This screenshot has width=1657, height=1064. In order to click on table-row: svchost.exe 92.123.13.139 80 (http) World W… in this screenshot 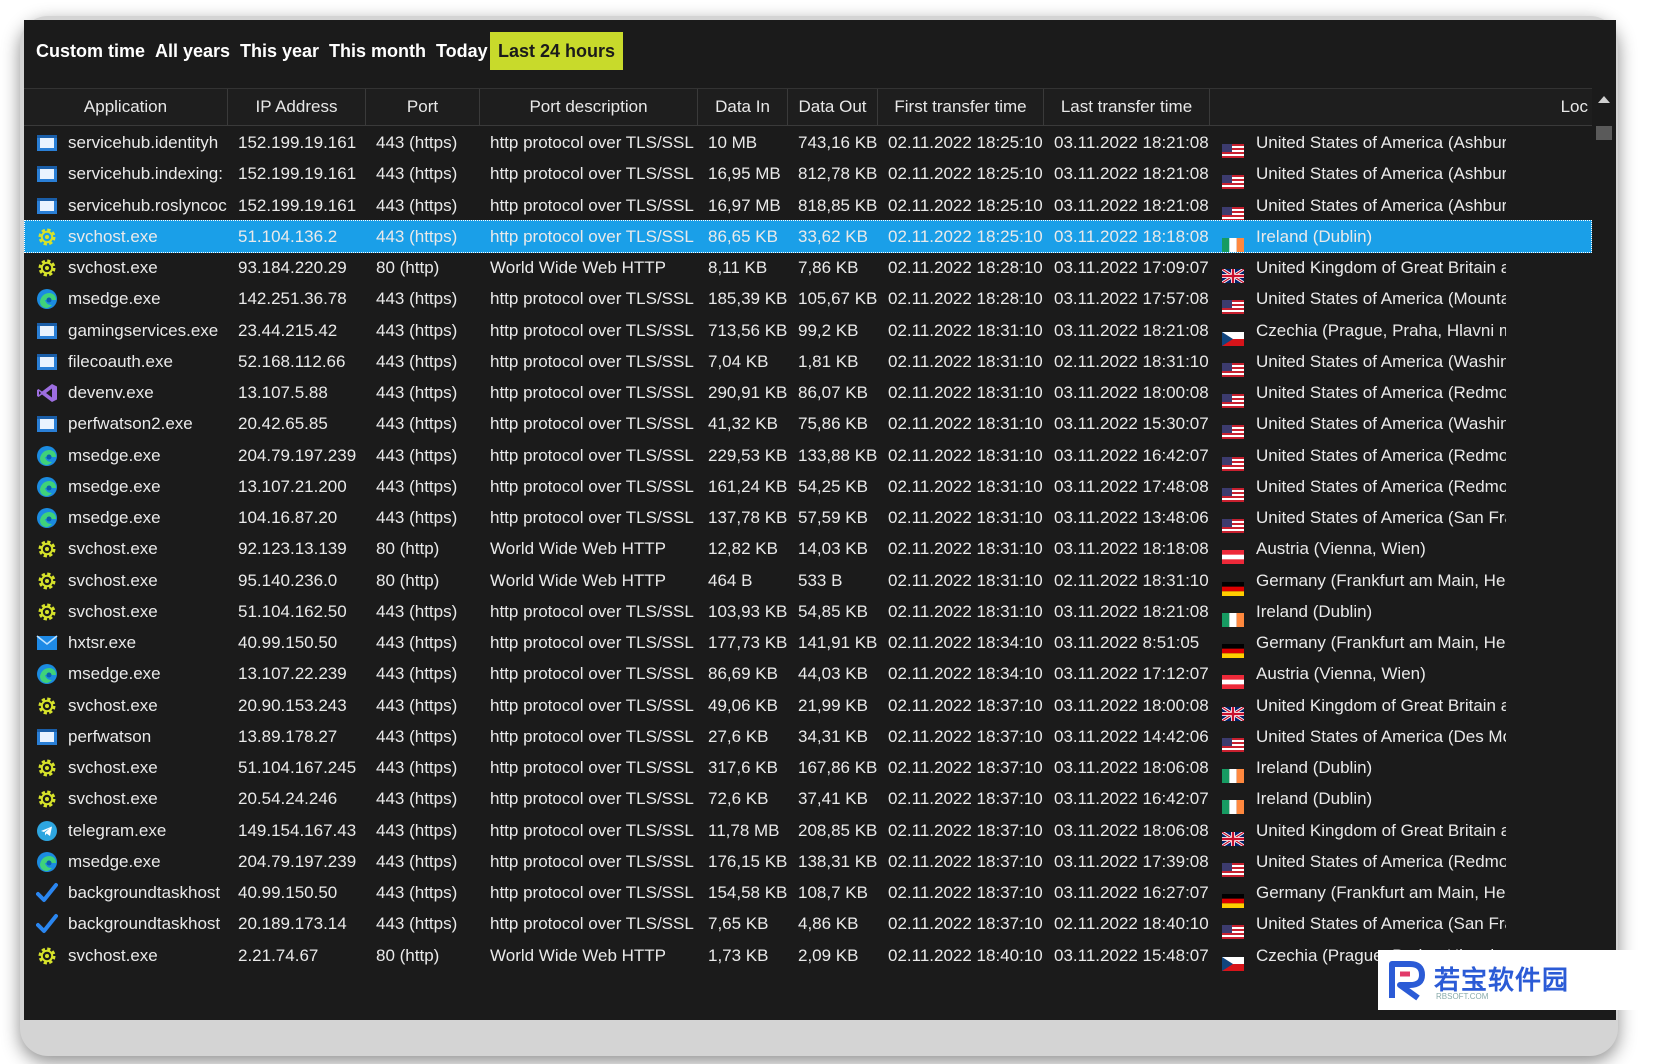, I will do `click(808, 548)`.